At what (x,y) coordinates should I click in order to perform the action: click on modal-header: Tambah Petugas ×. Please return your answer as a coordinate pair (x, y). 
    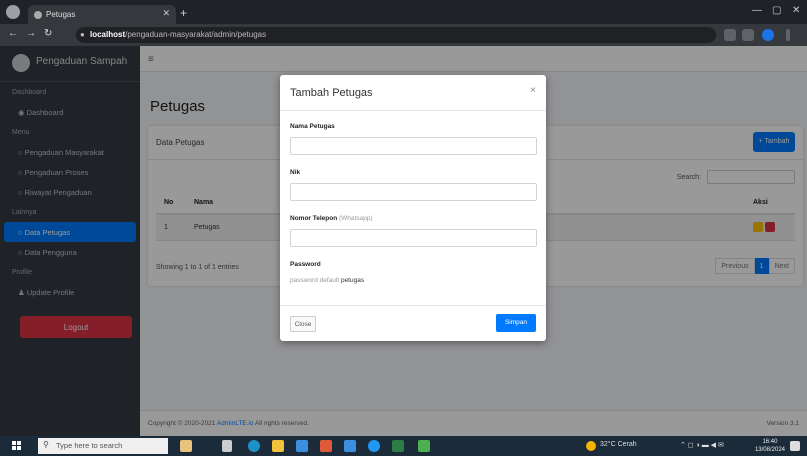
    Looking at the image, I should click on (413, 93).